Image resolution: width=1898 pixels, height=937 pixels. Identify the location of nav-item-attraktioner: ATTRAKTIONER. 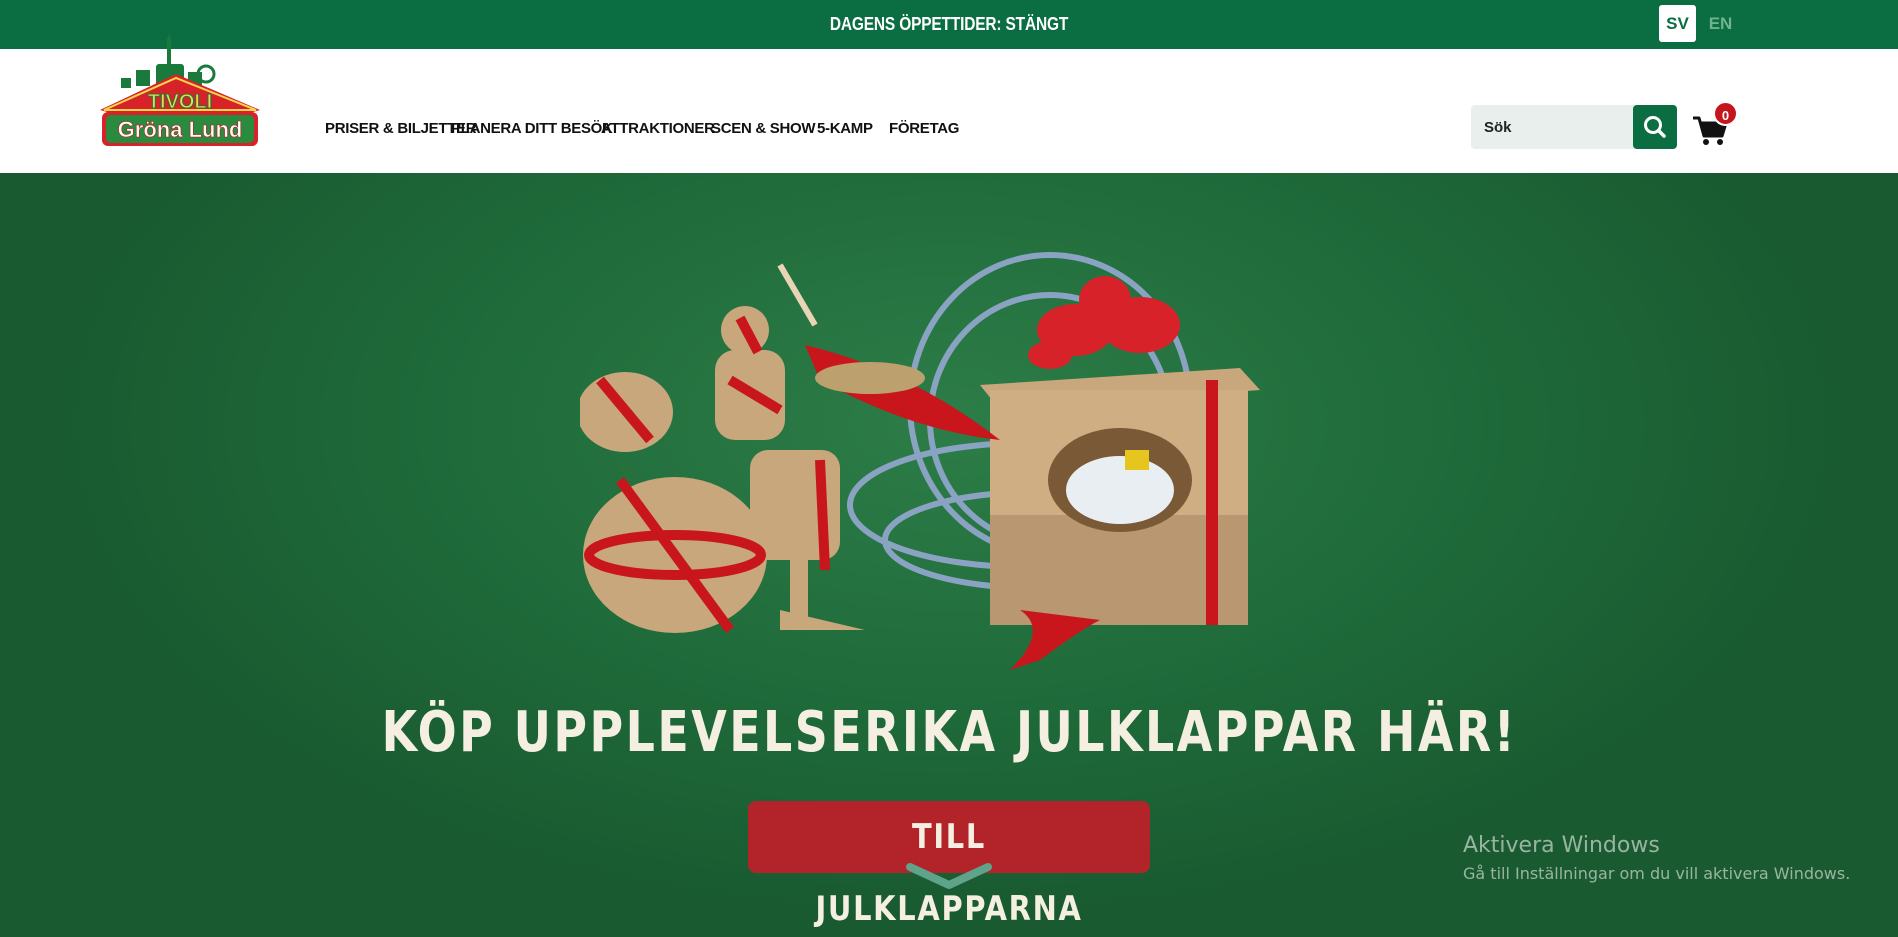
(658, 129).